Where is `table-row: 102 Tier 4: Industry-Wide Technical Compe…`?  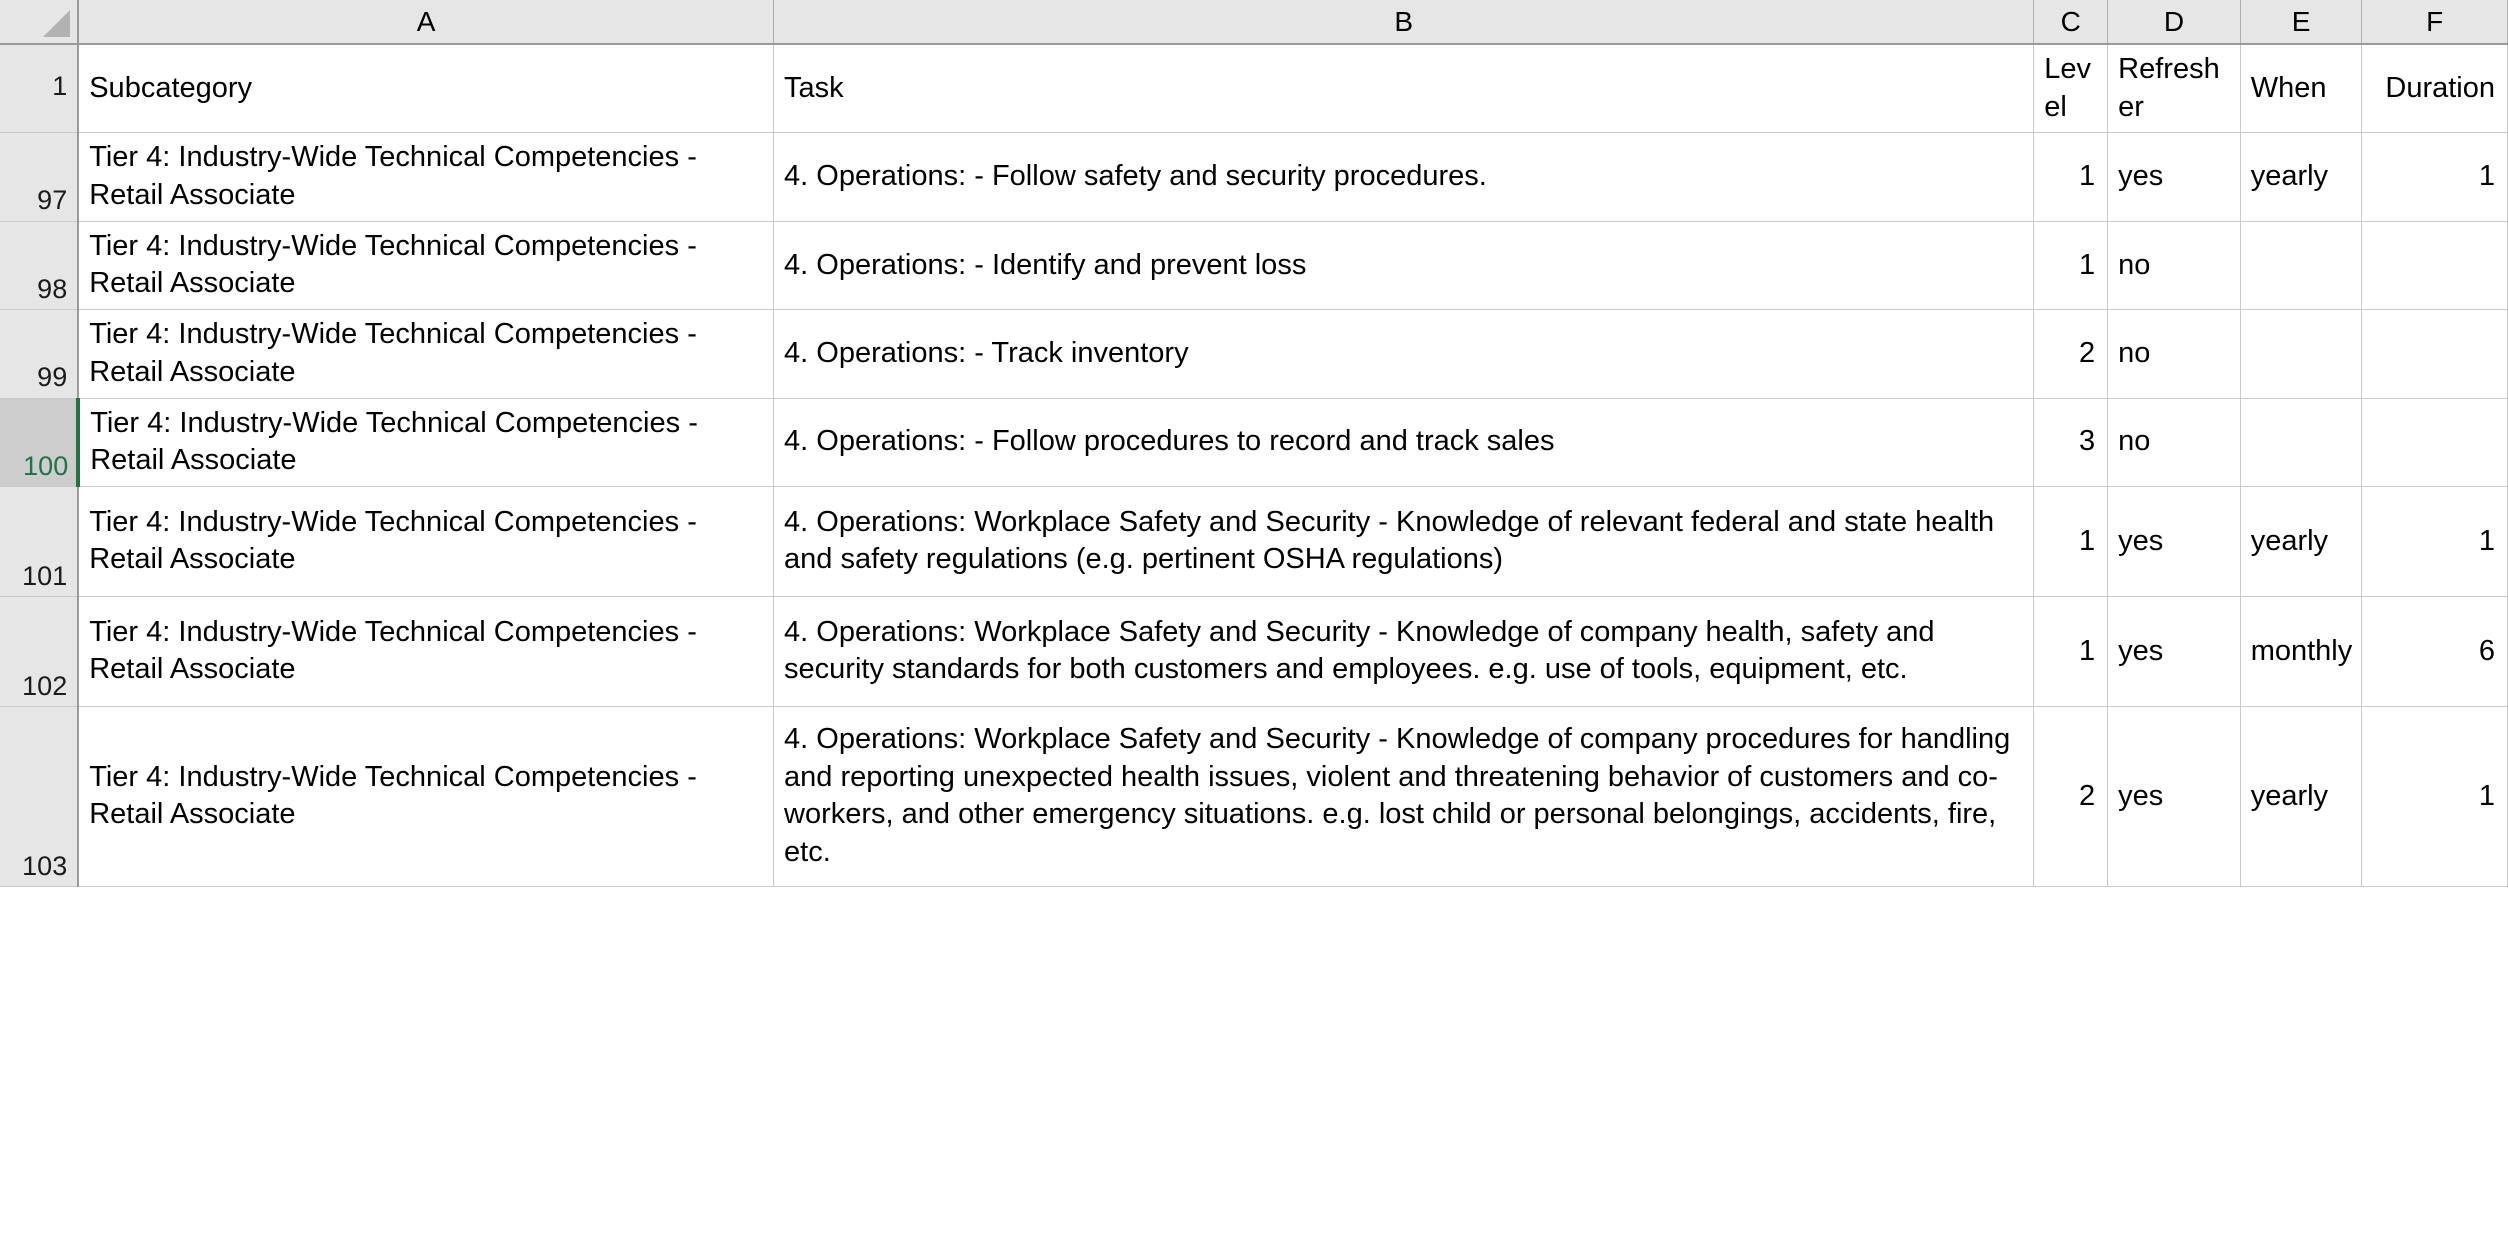
table-row: 102 Tier 4: Industry-Wide Technical Compe… is located at coordinates (1254, 651).